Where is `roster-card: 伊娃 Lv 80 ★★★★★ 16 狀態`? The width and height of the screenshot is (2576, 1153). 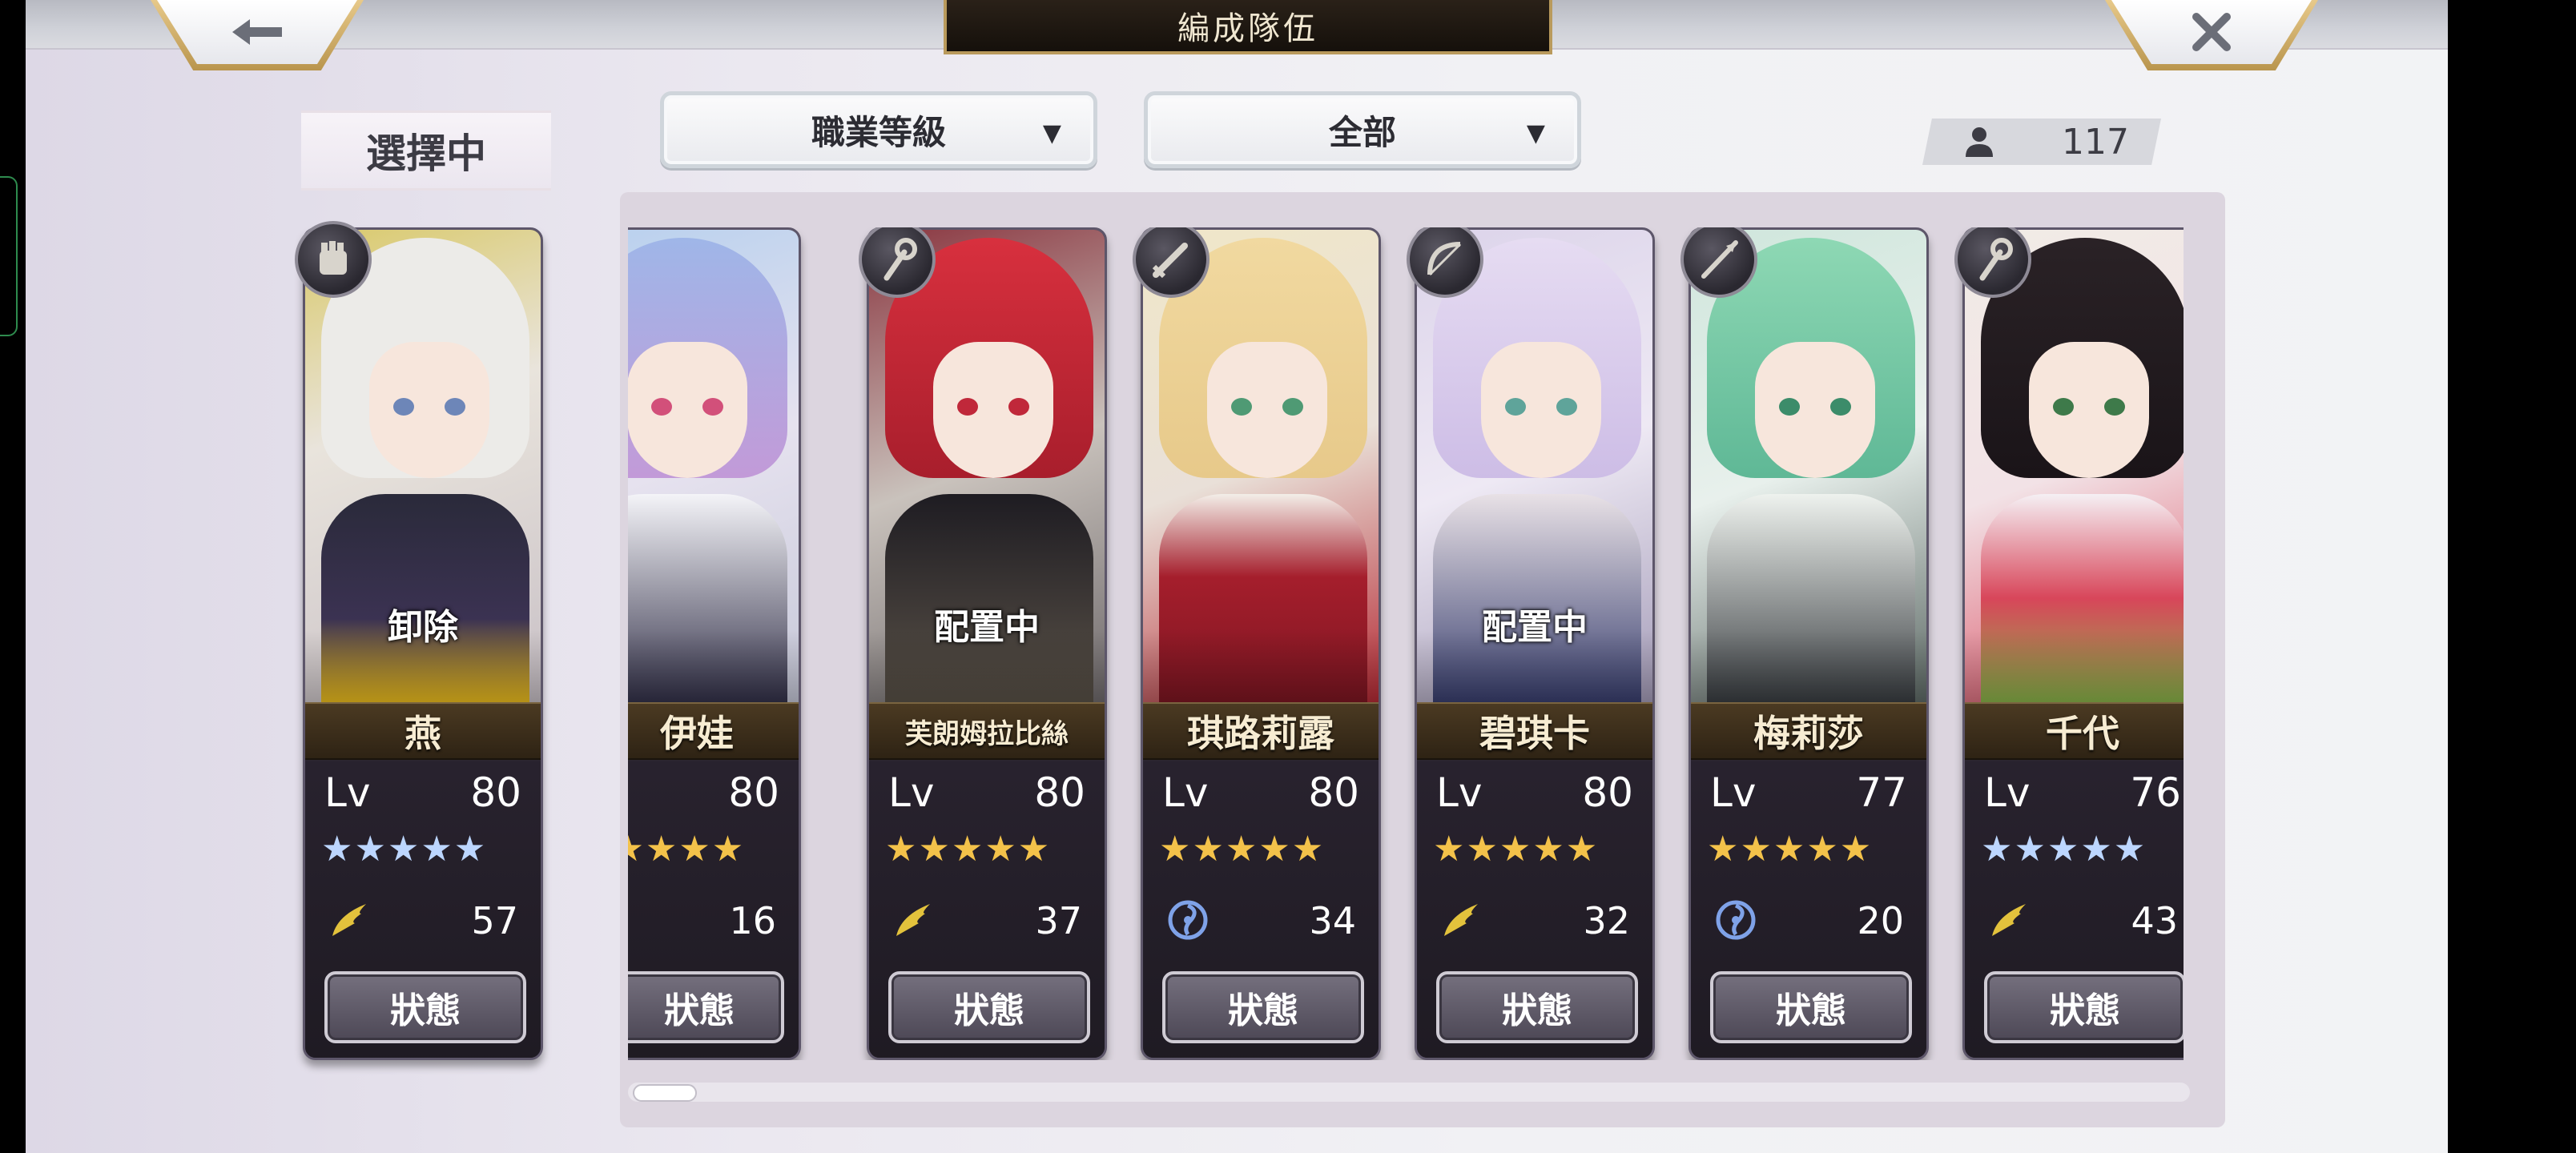
roster-card: 伊娃 Lv 80 ★★★★★ 16 狀態 is located at coordinates (714, 644).